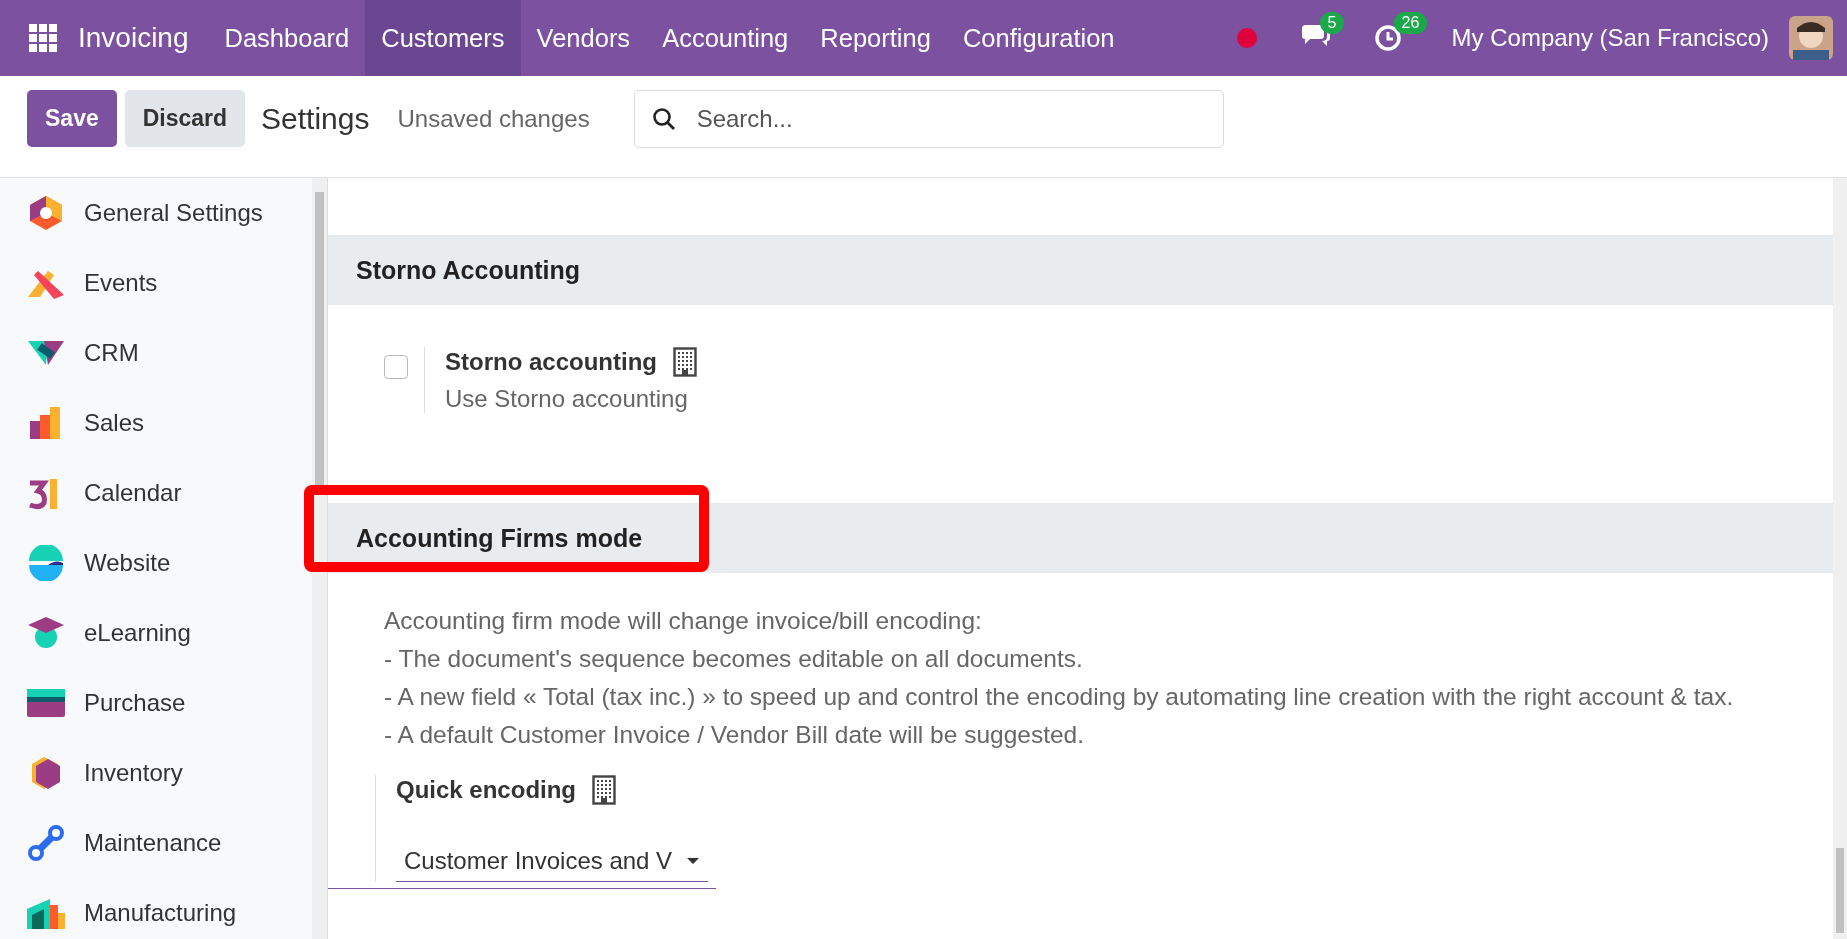  What do you see at coordinates (443, 38) in the screenshot?
I see `nav-menu-item: Customers` at bounding box center [443, 38].